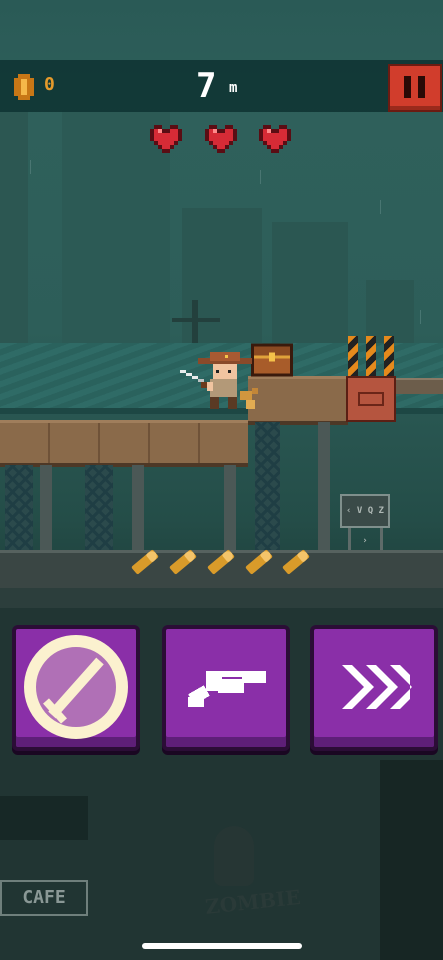 The image size is (443, 960). Describe the element at coordinates (371, 399) in the screenshot. I see `rust-crate` at that location.